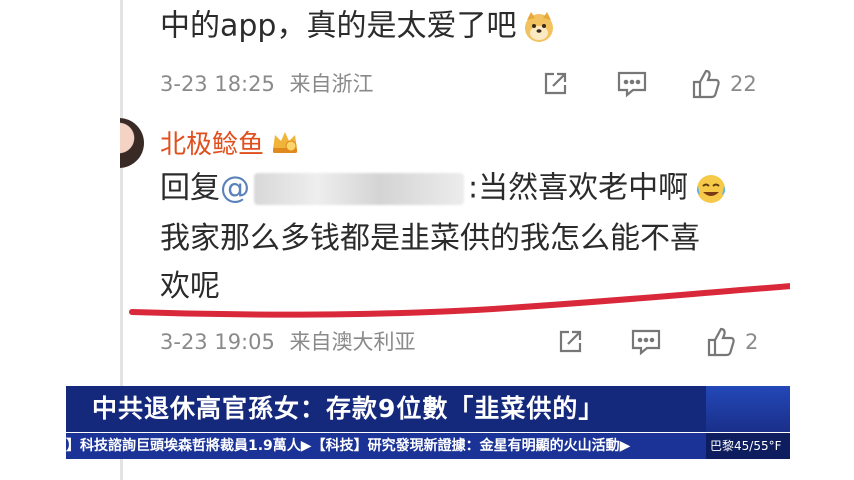  Describe the element at coordinates (748, 409) in the screenshot. I see `channel-logo-slot` at that location.